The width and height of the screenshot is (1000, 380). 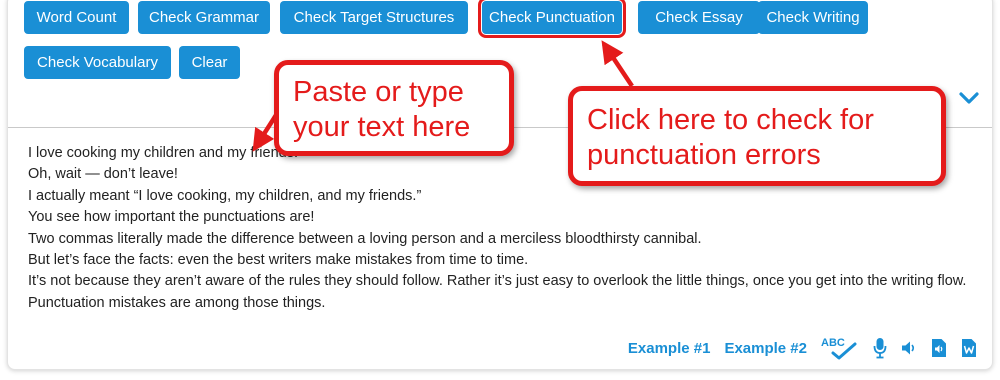 What do you see at coordinates (97, 62) in the screenshot?
I see `check-vocabulary-button: Check Vocabulary` at bounding box center [97, 62].